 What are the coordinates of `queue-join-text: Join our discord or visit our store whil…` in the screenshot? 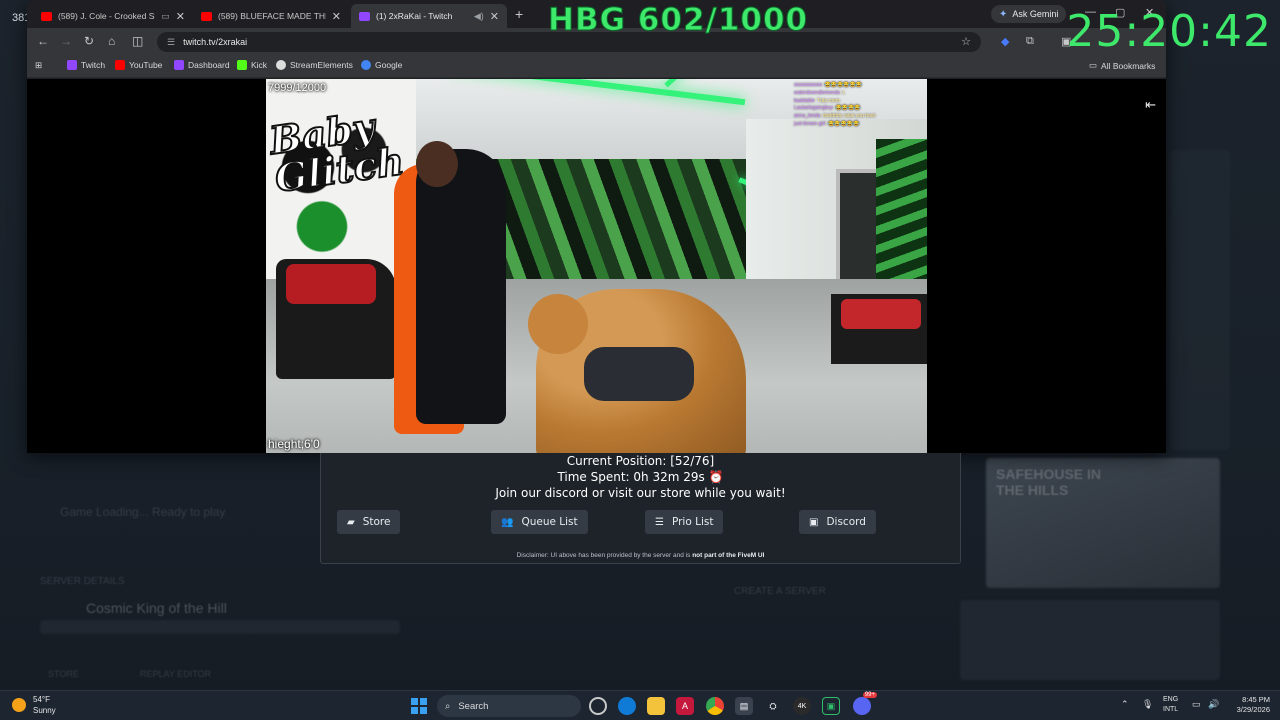 It's located at (640, 493).